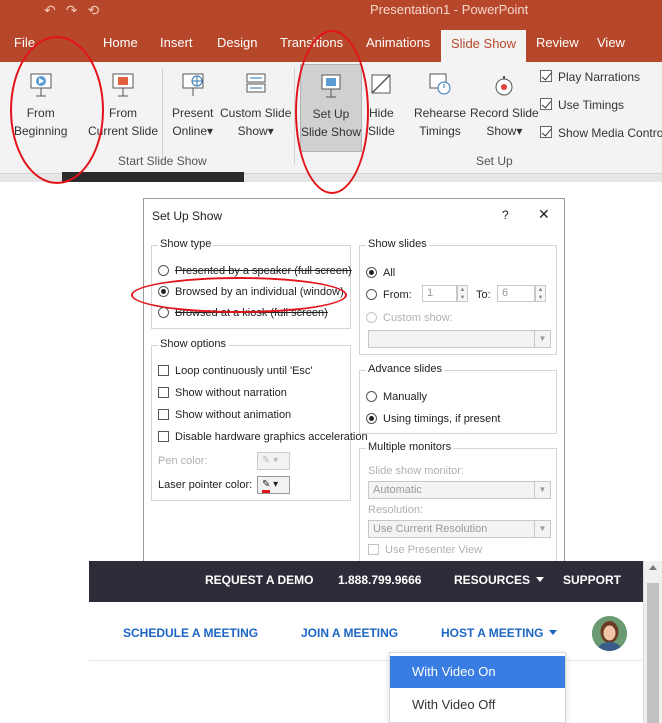 The width and height of the screenshot is (662, 723). What do you see at coordinates (183, 461) in the screenshot?
I see `pen-color-label: Pen color:` at bounding box center [183, 461].